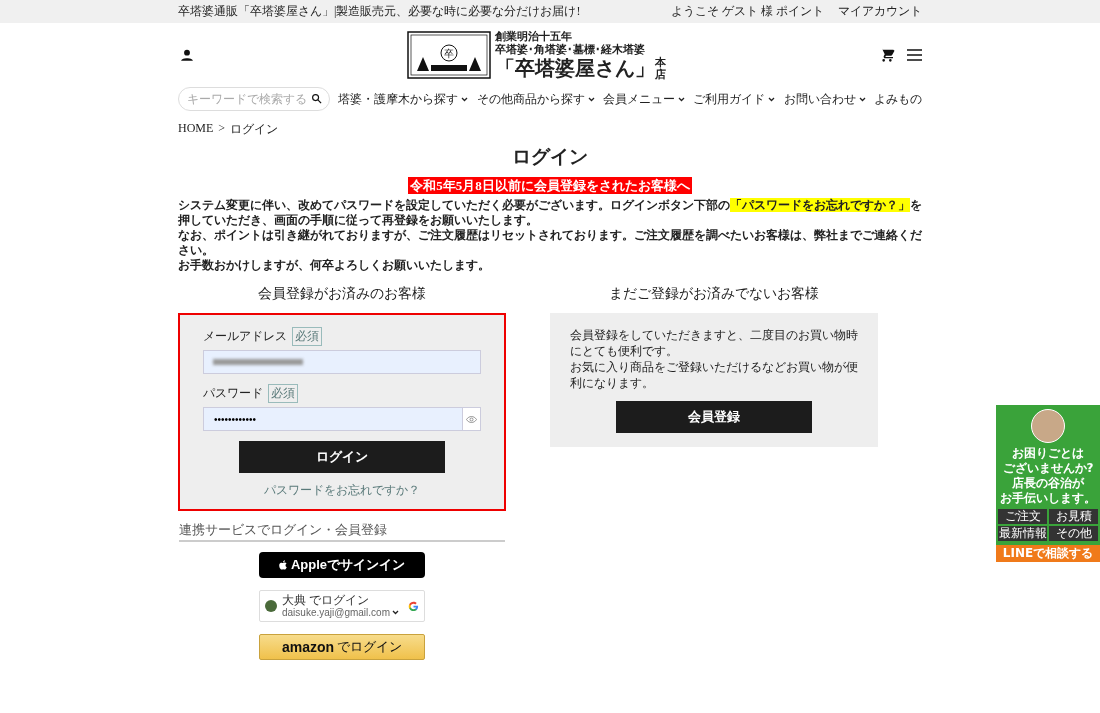  What do you see at coordinates (282, 565) in the screenshot?
I see `apple-icon` at bounding box center [282, 565].